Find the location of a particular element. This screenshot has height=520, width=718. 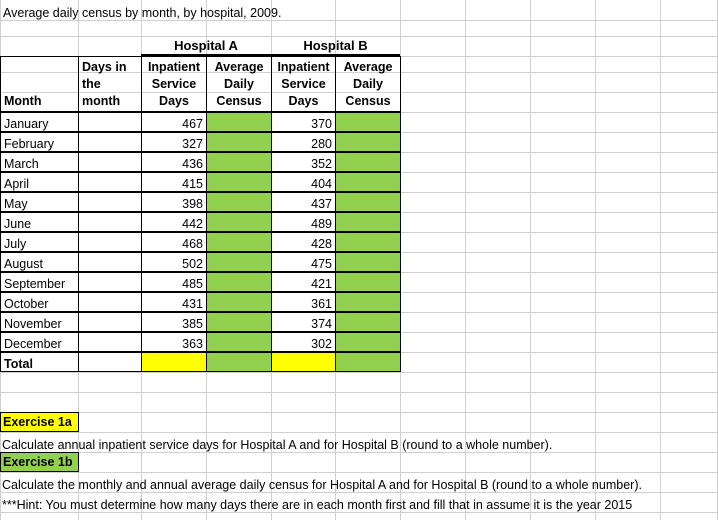

exercise-tag-2: Exercise 1b is located at coordinates (39, 462).